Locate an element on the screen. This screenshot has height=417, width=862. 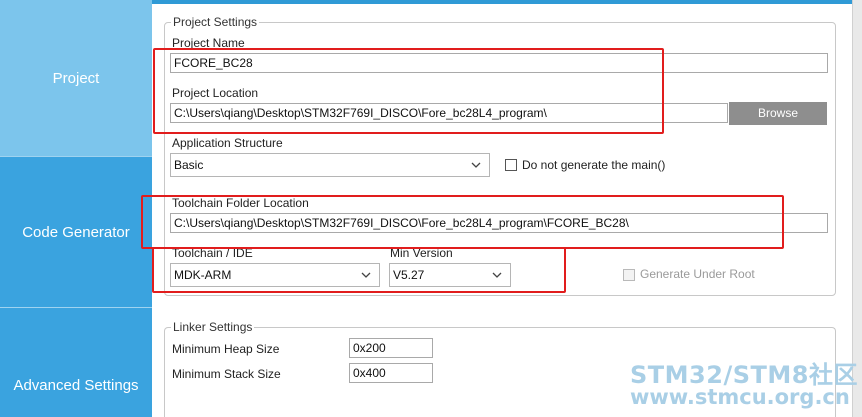
toolchain-ide-value: MDK-ARM is located at coordinates (203, 275).